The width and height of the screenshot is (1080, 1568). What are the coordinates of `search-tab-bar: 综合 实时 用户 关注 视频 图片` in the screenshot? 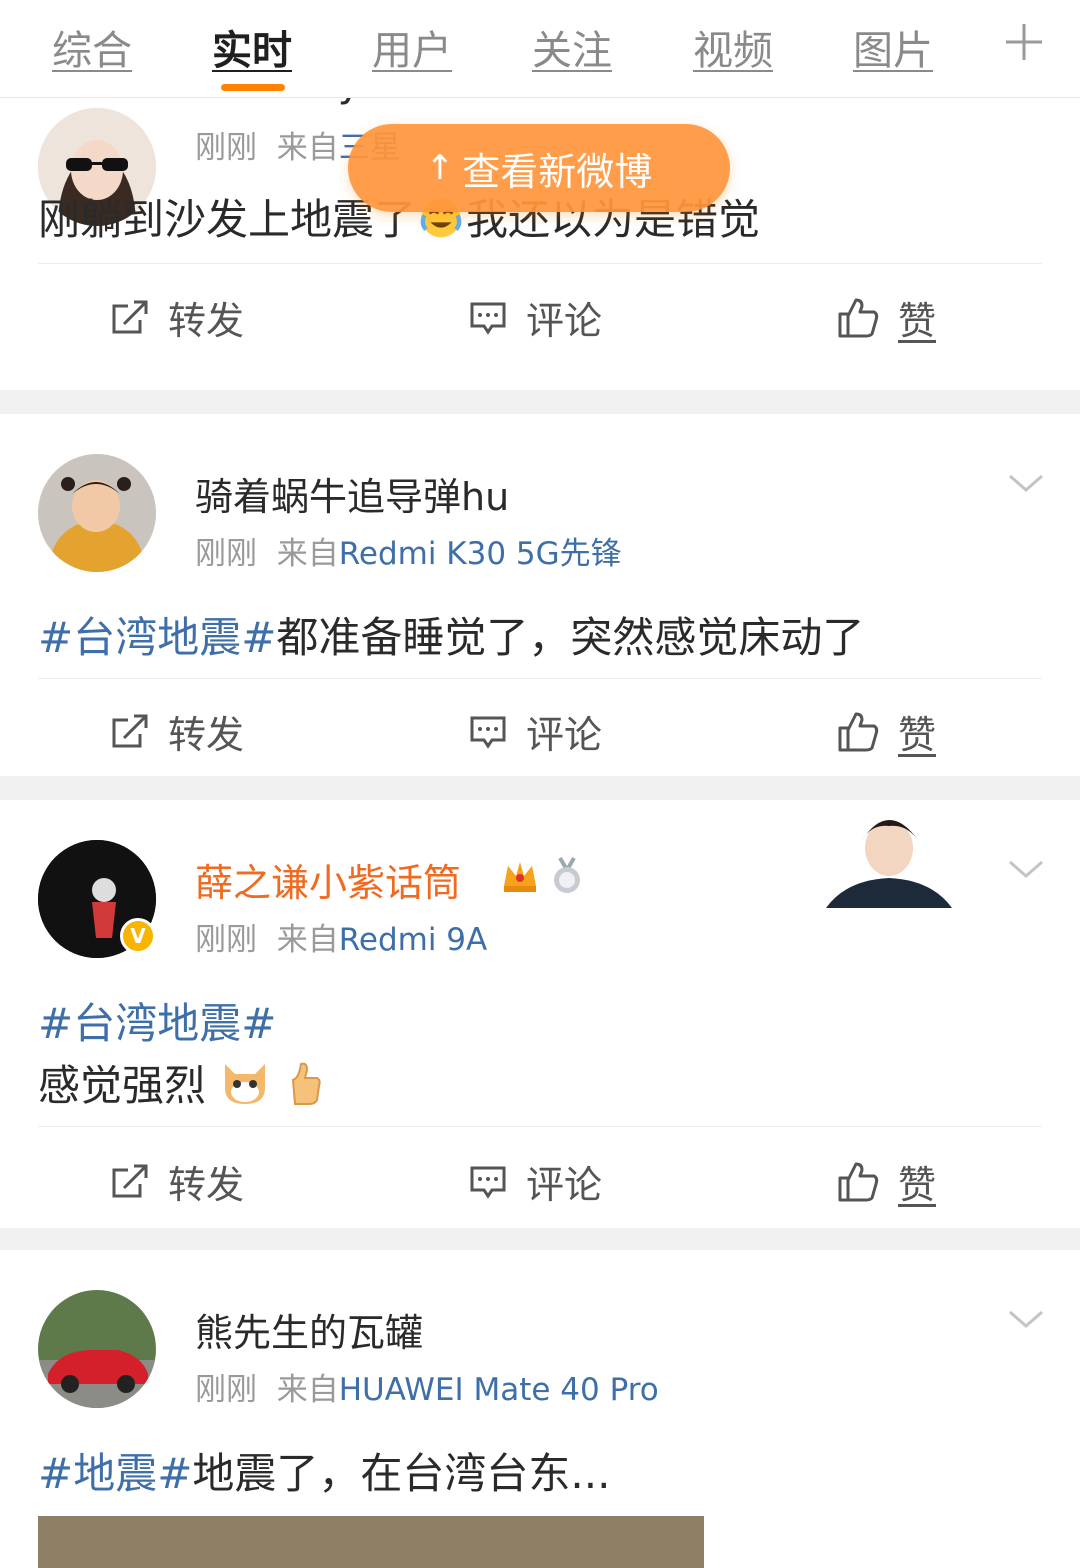 It's located at (540, 49).